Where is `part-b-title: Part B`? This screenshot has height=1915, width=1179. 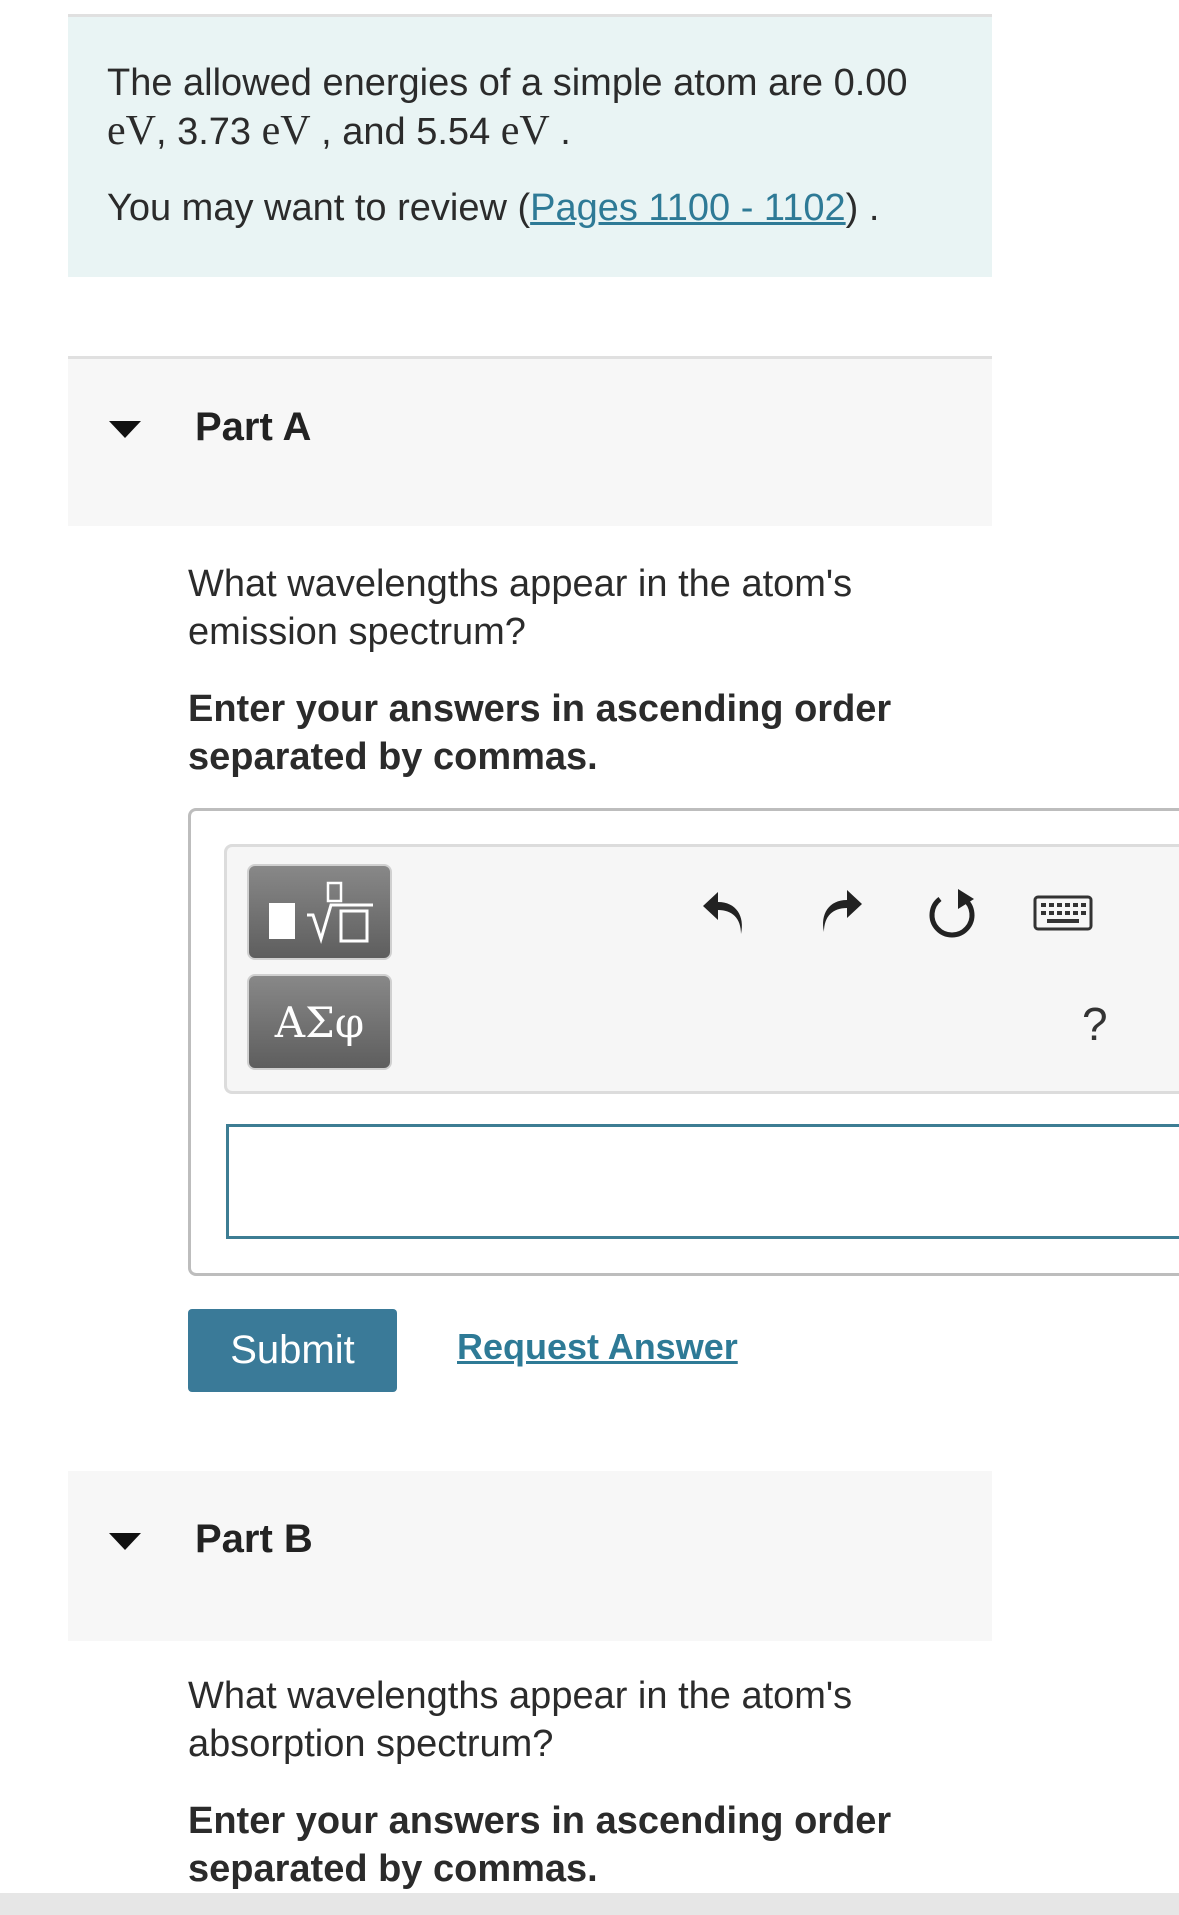 part-b-title: Part B is located at coordinates (254, 1539).